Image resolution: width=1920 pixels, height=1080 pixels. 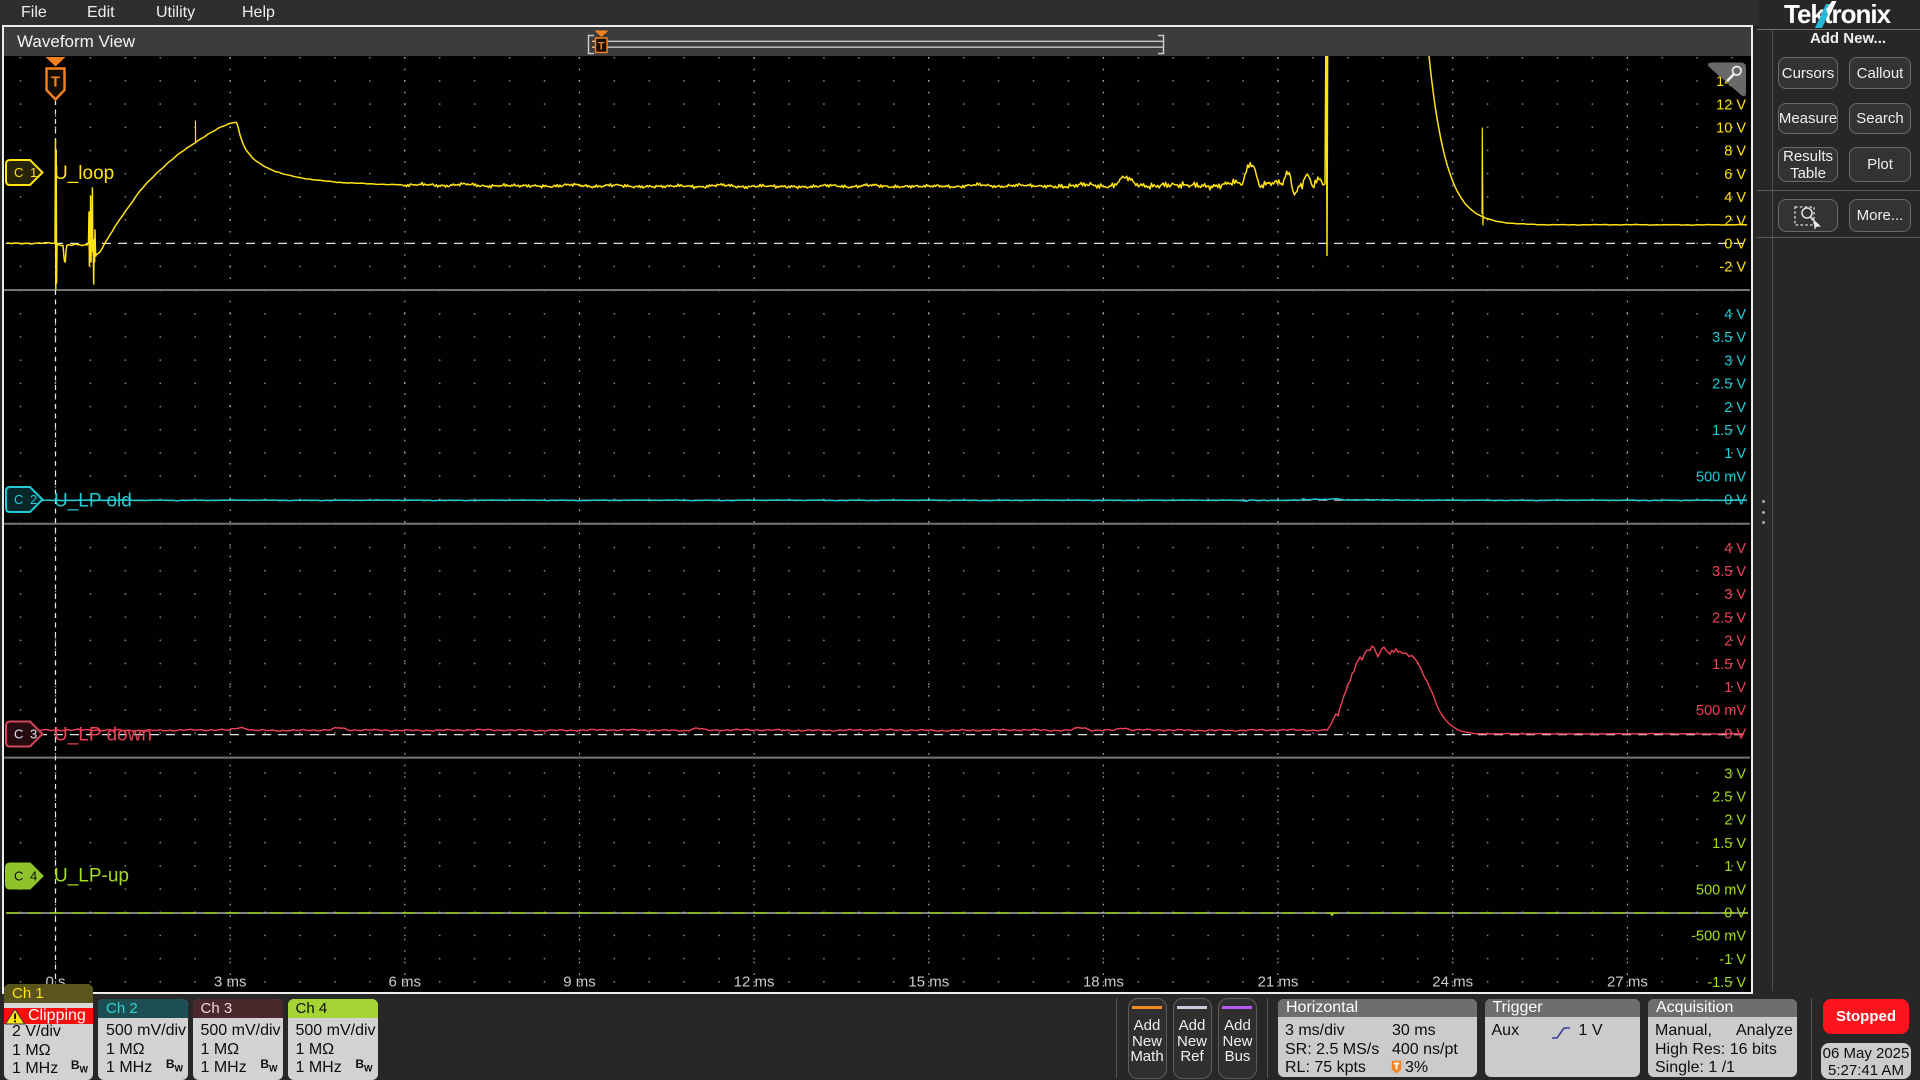 What do you see at coordinates (1627, 982) in the screenshot?
I see `svg-text: 27 ms` at bounding box center [1627, 982].